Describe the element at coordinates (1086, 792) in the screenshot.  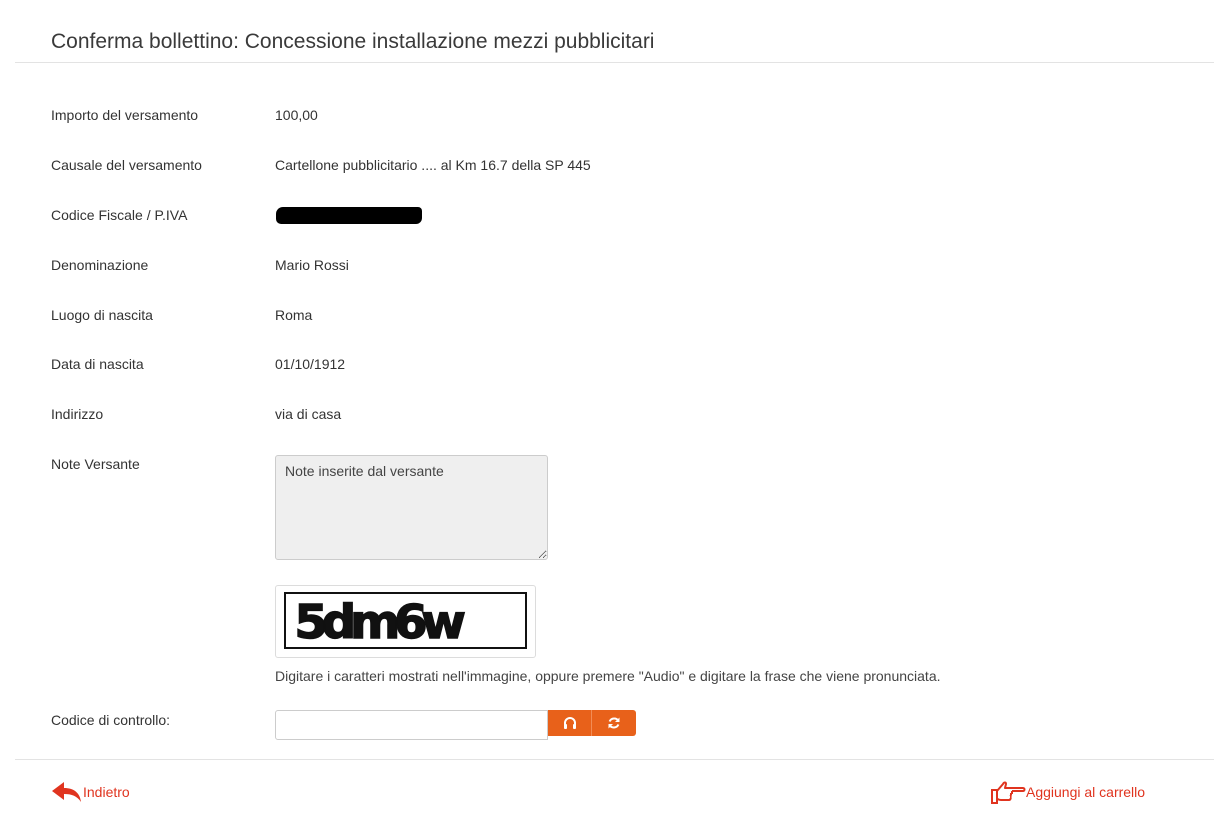
I see `add-to-cart-label: Aggiungi al carrello` at that location.